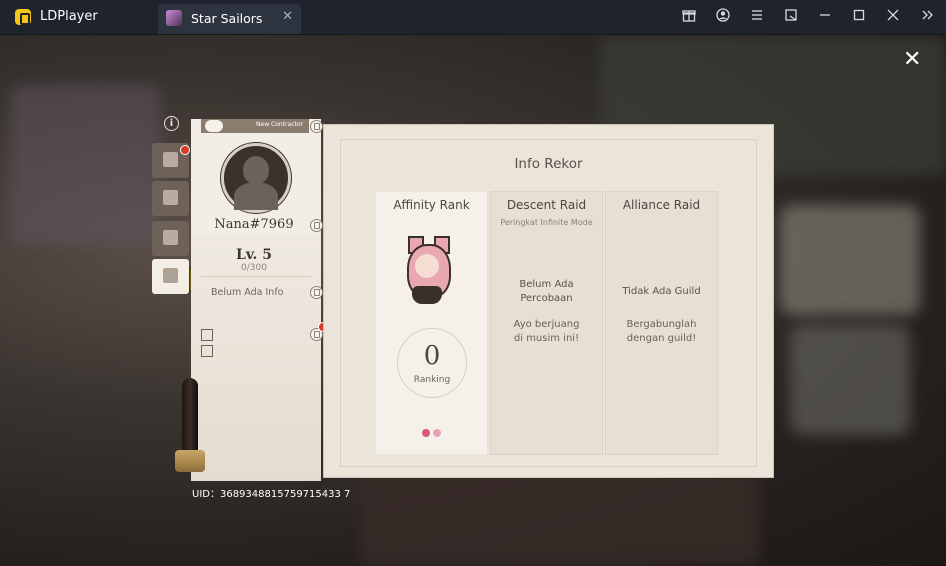  I want to click on tab-close-icon: ✕, so click(287, 16).